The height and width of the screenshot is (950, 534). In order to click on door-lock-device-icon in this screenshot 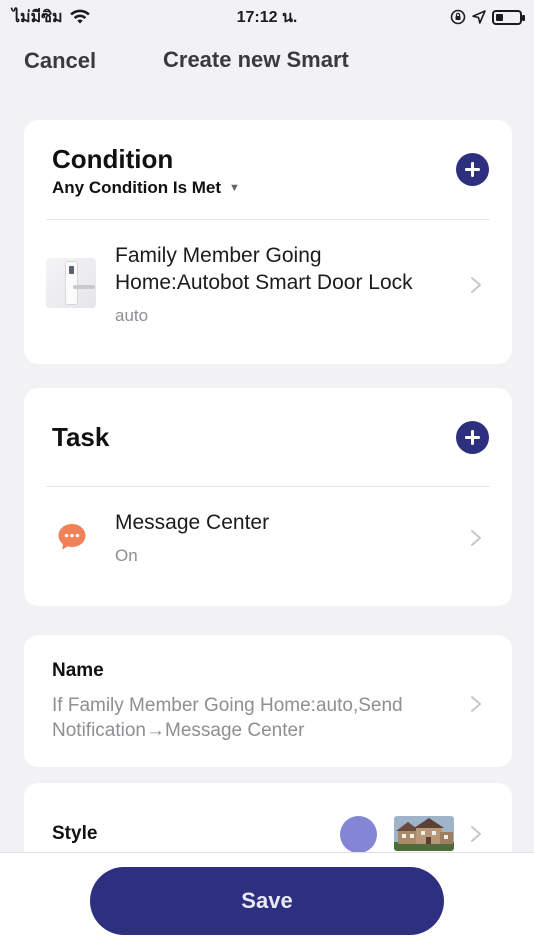, I will do `click(71, 283)`.